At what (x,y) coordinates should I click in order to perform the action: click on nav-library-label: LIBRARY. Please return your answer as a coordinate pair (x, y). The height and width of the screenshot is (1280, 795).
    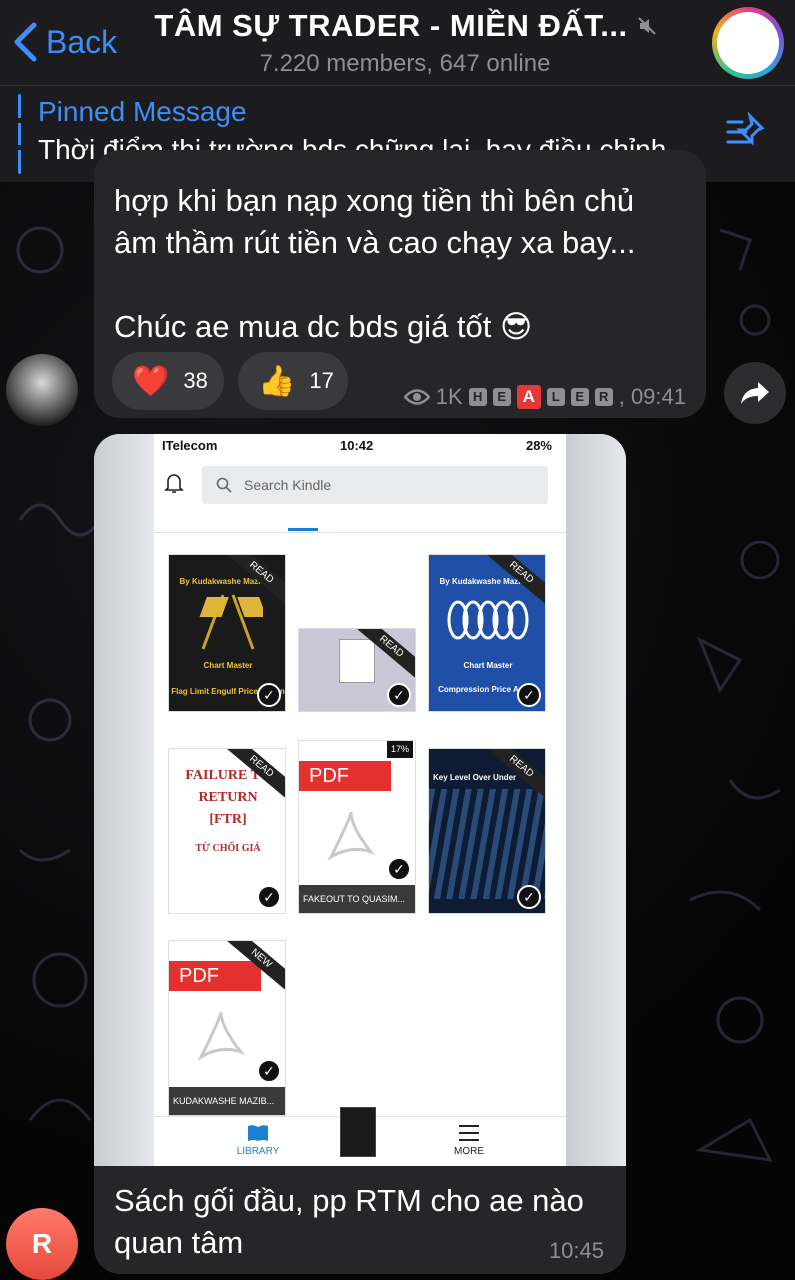
    Looking at the image, I should click on (258, 1151).